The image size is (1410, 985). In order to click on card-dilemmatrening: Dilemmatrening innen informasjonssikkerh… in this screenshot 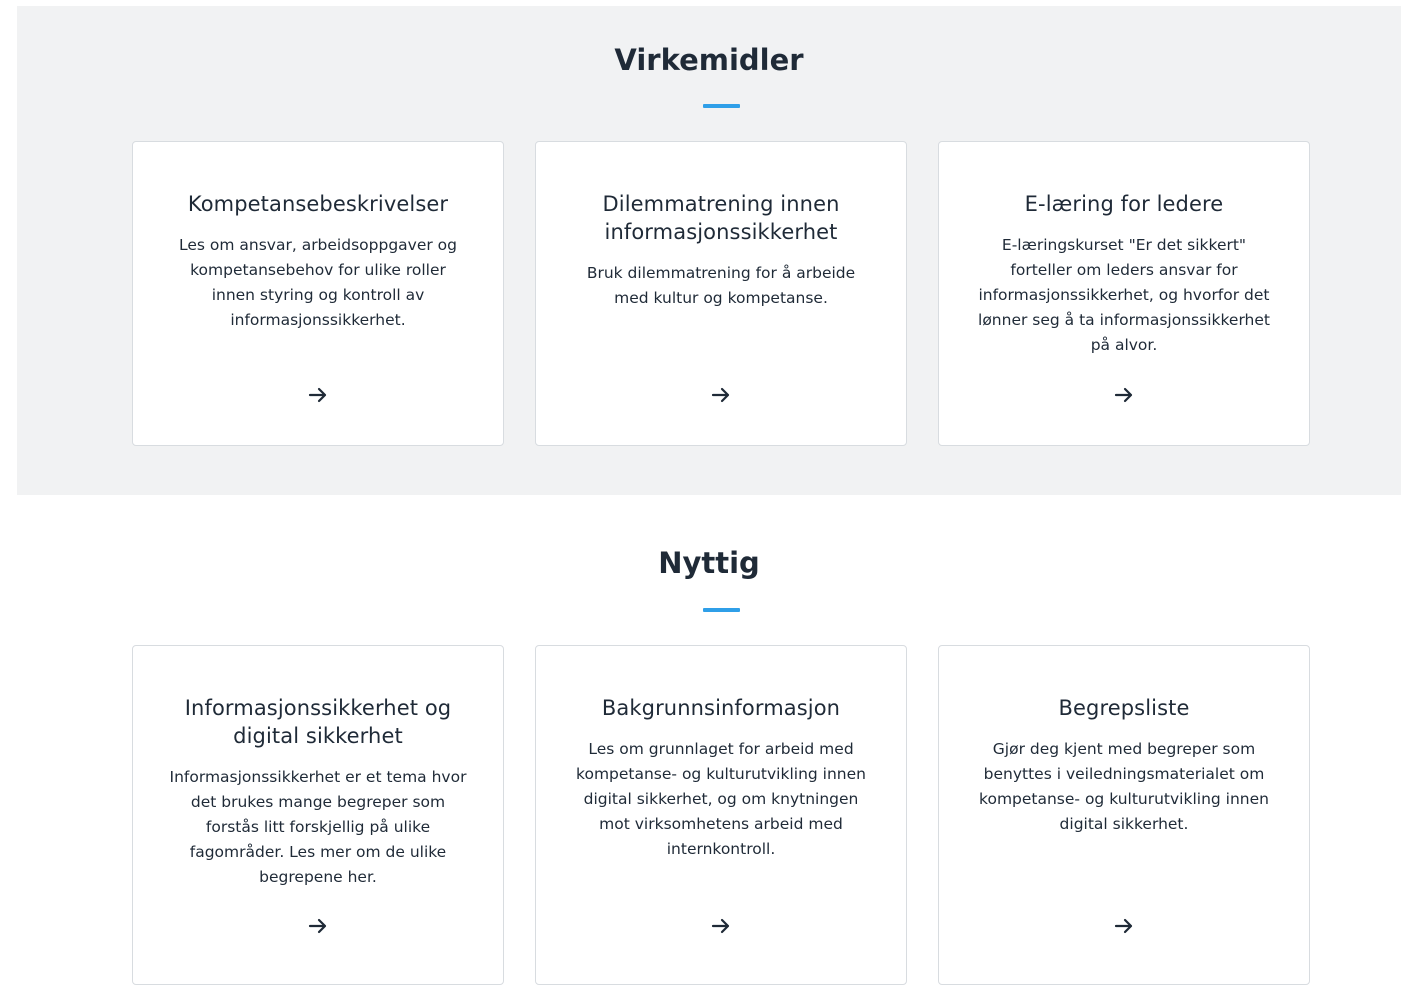, I will do `click(721, 293)`.